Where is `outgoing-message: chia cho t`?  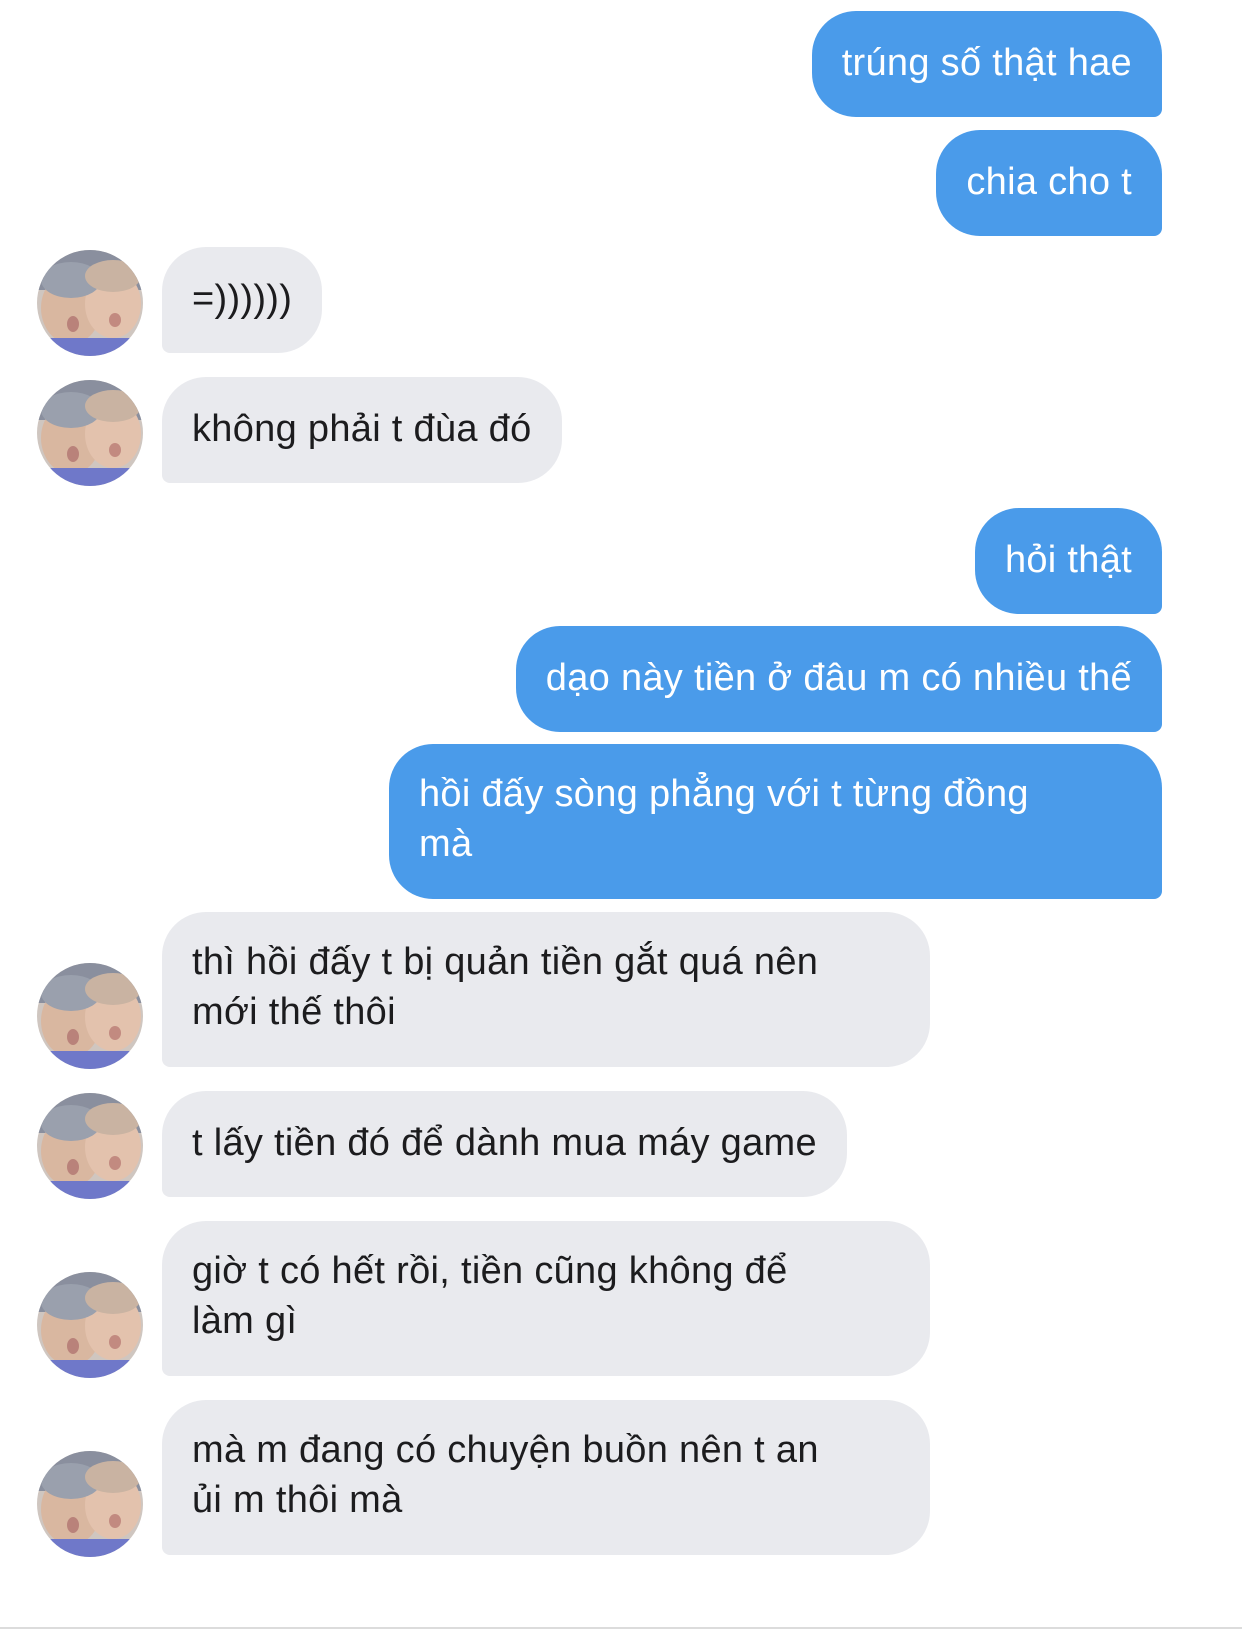
outgoing-message: chia cho t is located at coordinates (1049, 183).